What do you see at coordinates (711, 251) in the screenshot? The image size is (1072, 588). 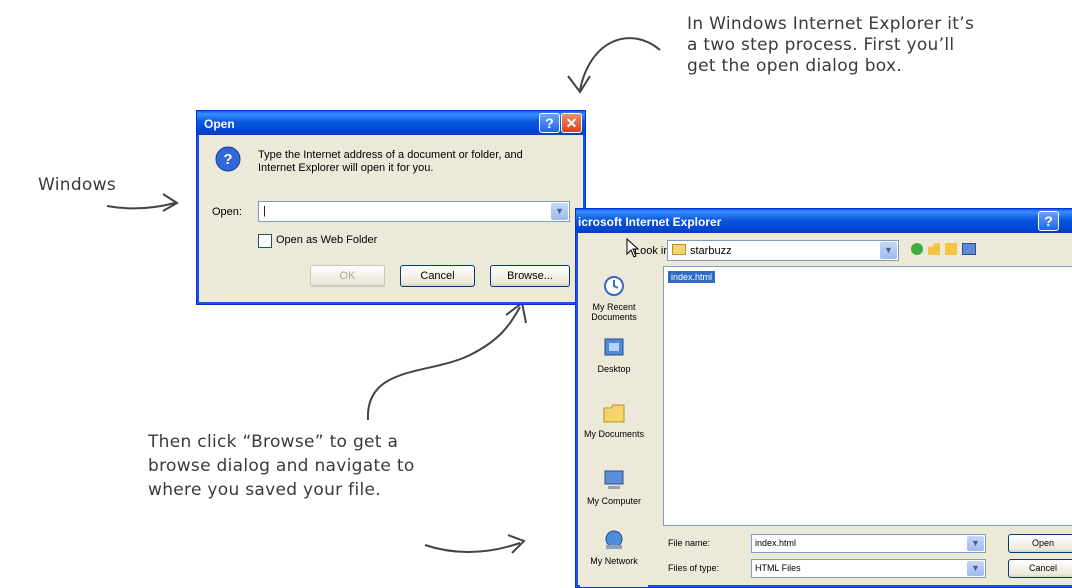 I see `look-in-value: starbuzz` at bounding box center [711, 251].